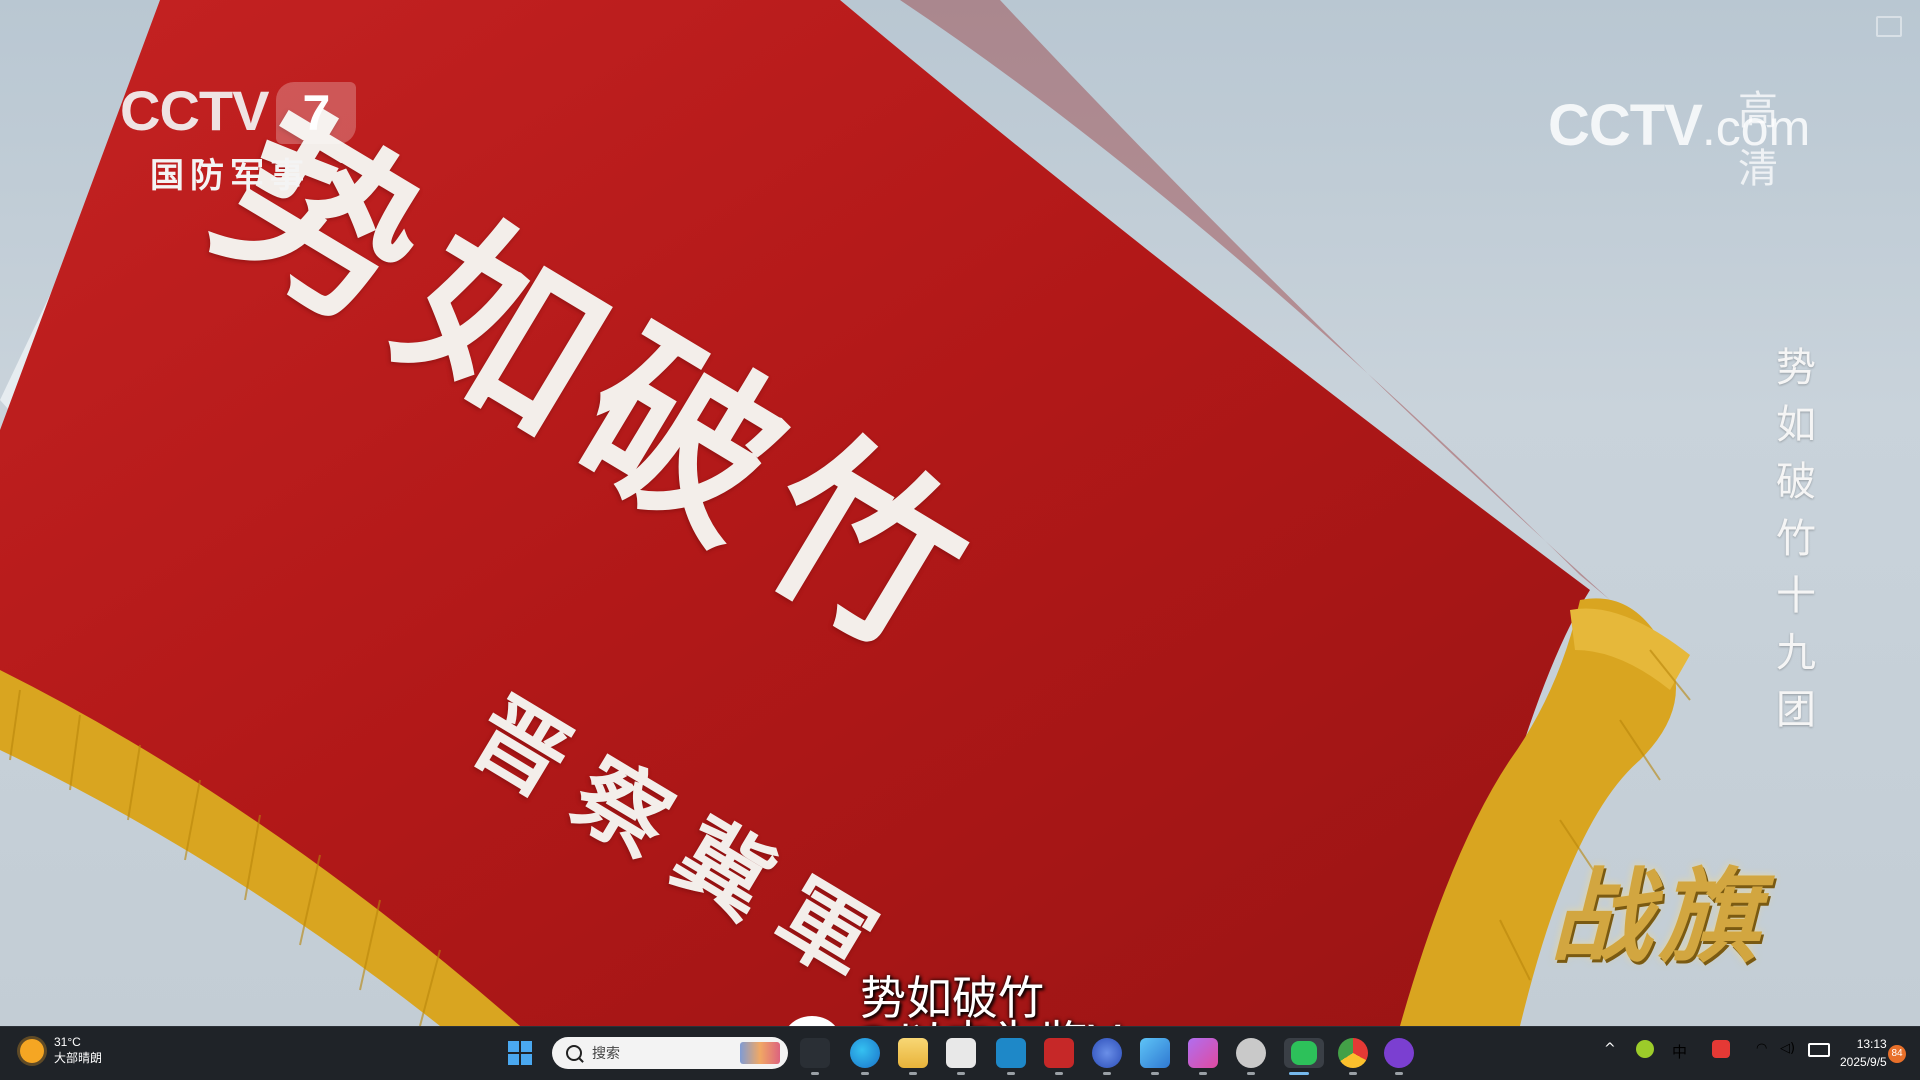 This screenshot has height=1080, width=1920. Describe the element at coordinates (1203, 1056) in the screenshot. I see `design-app-icon` at that location.